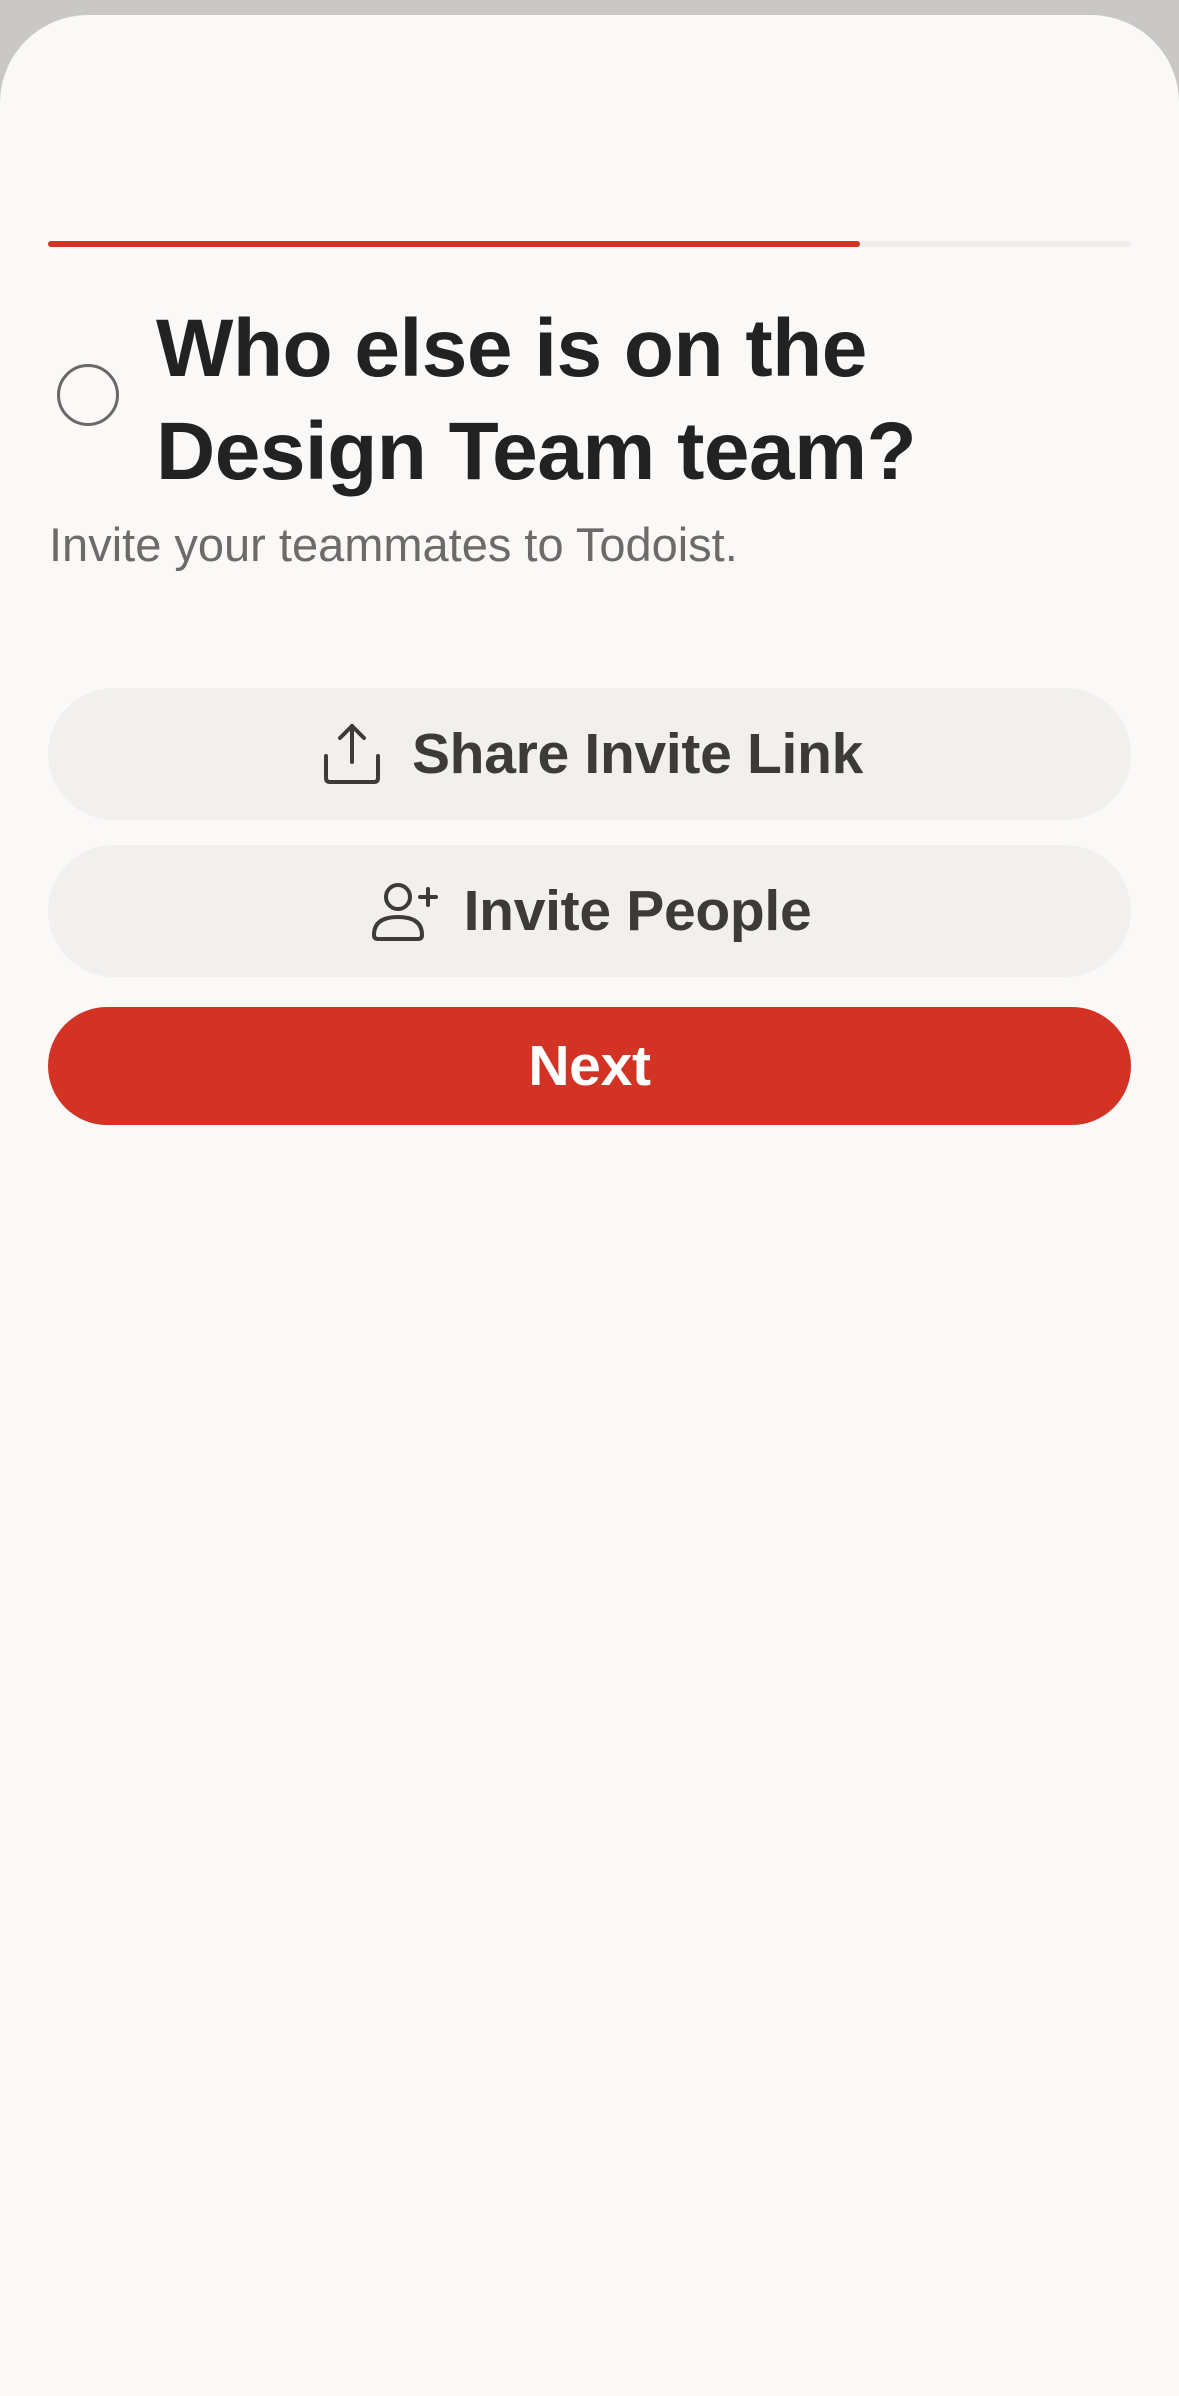 This screenshot has height=2396, width=1179. What do you see at coordinates (637, 754) in the screenshot?
I see `share-invite-link-label: Share Invite Link` at bounding box center [637, 754].